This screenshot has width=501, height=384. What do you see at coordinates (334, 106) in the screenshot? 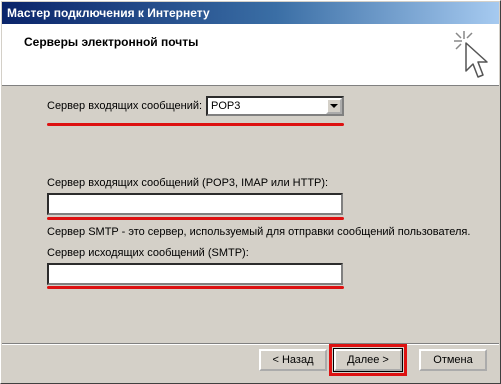
I see `chevron-down-icon` at bounding box center [334, 106].